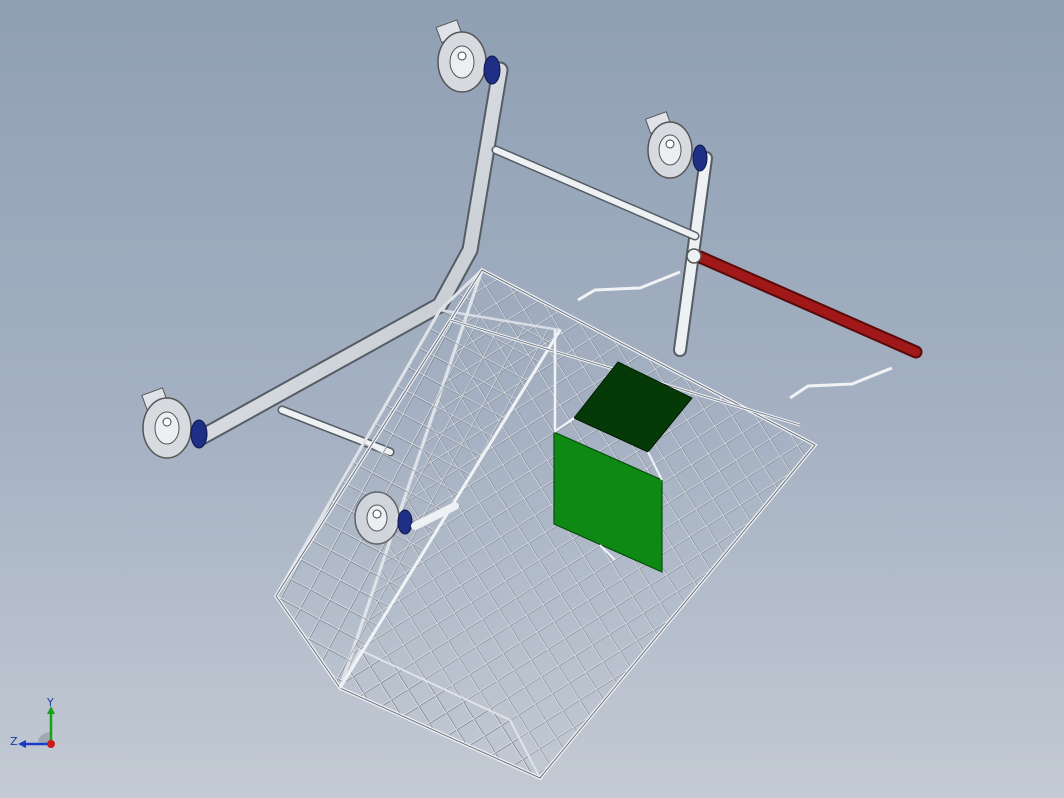  I want to click on caster-wheel-front-left, so click(174, 423).